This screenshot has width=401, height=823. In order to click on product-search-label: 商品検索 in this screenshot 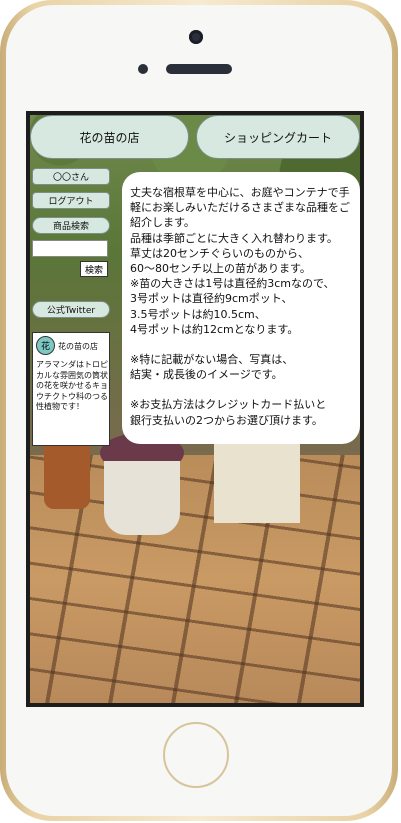, I will do `click(71, 225)`.